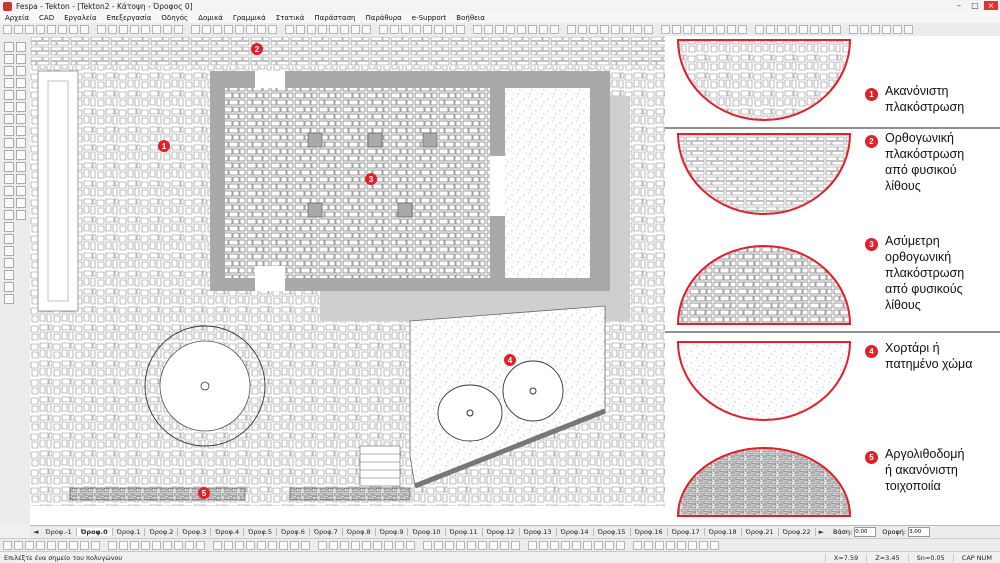  What do you see at coordinates (686, 532) in the screenshot?
I see `tab-floor-17: Όροφ.17` at bounding box center [686, 532].